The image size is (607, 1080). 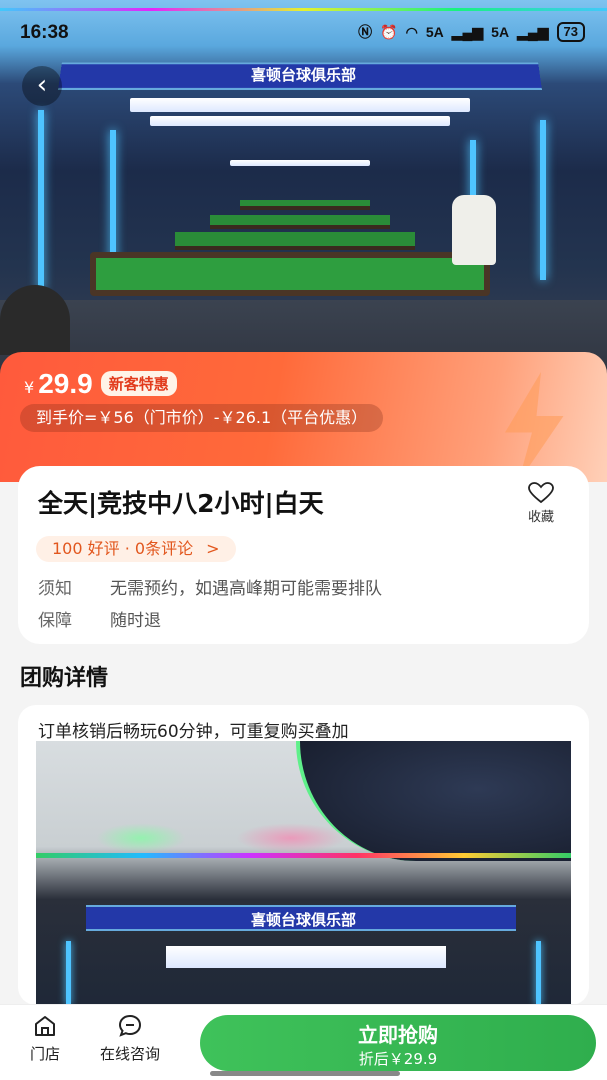 What do you see at coordinates (35, 320) in the screenshot?
I see `hero-spectator` at bounding box center [35, 320].